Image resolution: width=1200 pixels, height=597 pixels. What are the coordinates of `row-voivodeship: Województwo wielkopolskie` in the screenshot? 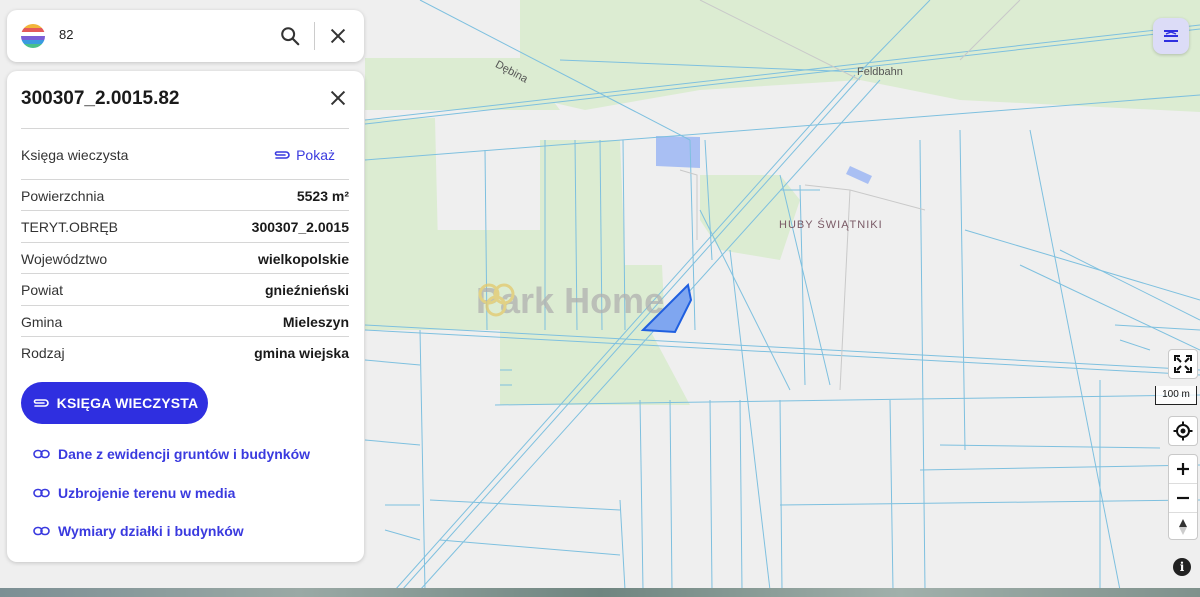 It's located at (185, 258).